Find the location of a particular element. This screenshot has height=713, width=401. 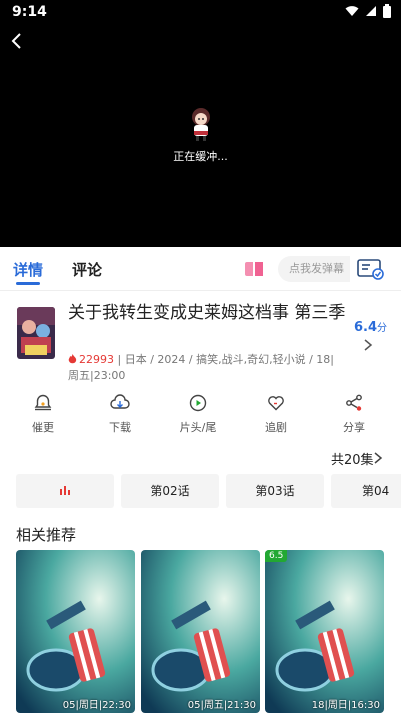

share-button: 分享 is located at coordinates (354, 414).